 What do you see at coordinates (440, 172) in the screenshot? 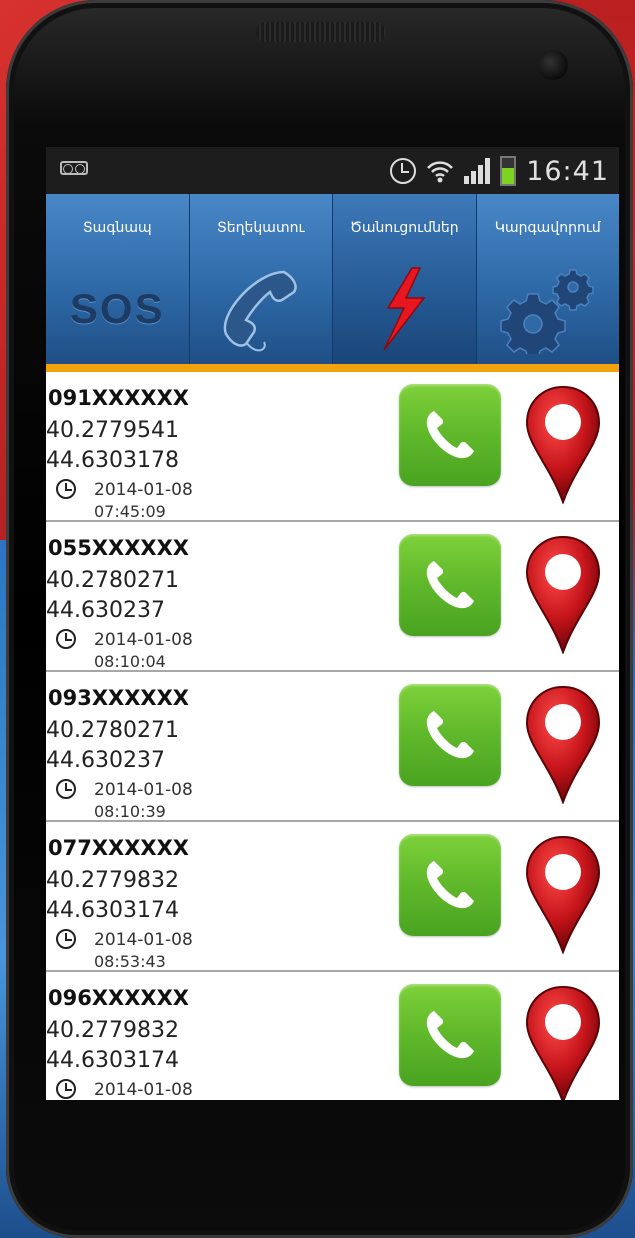
I see `wifi-icon` at bounding box center [440, 172].